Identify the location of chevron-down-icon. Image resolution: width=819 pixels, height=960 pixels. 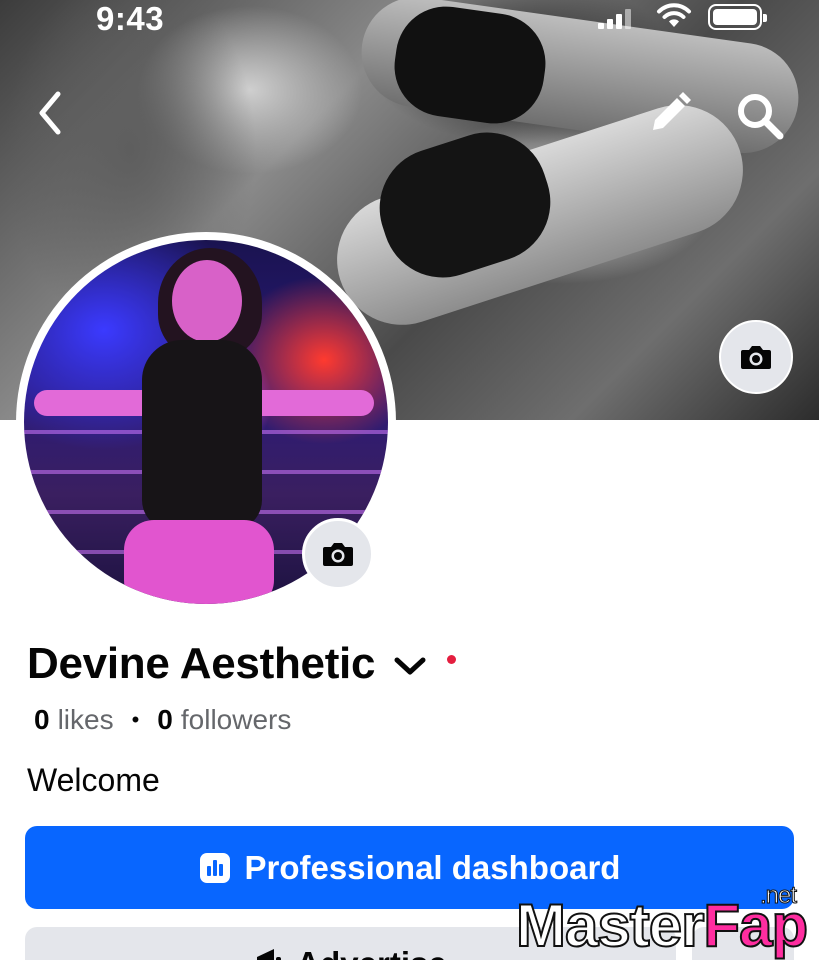
(410, 666).